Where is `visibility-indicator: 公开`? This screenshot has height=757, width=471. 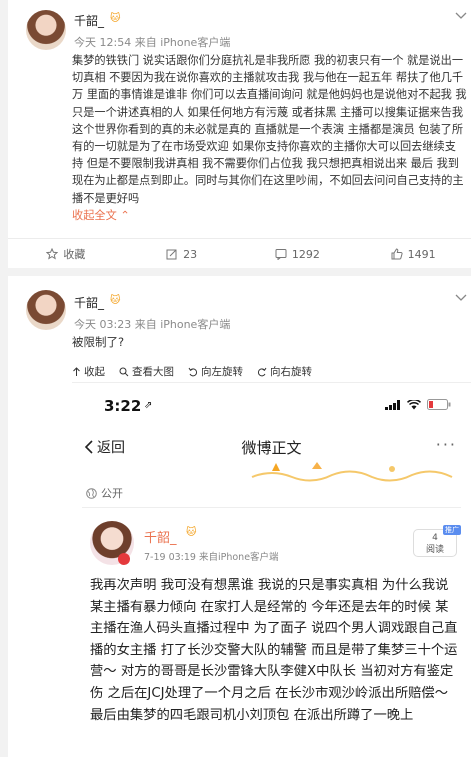
visibility-indicator: 公开 is located at coordinates (104, 493).